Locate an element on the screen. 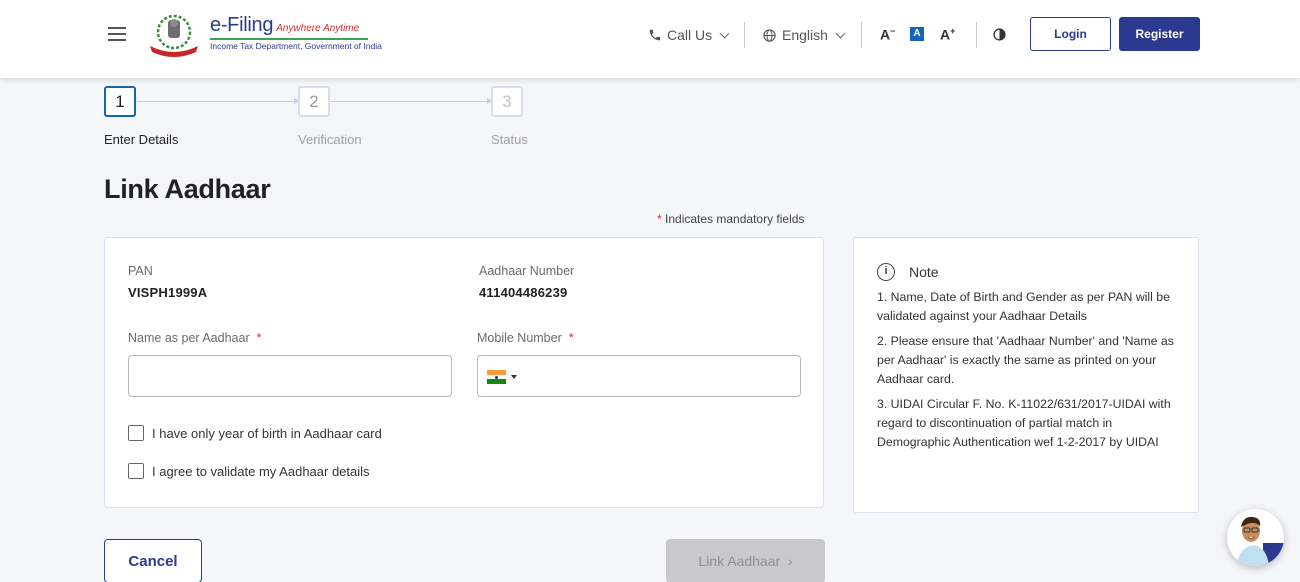  chatbot-assistant-avatar is located at coordinates (1255, 537).